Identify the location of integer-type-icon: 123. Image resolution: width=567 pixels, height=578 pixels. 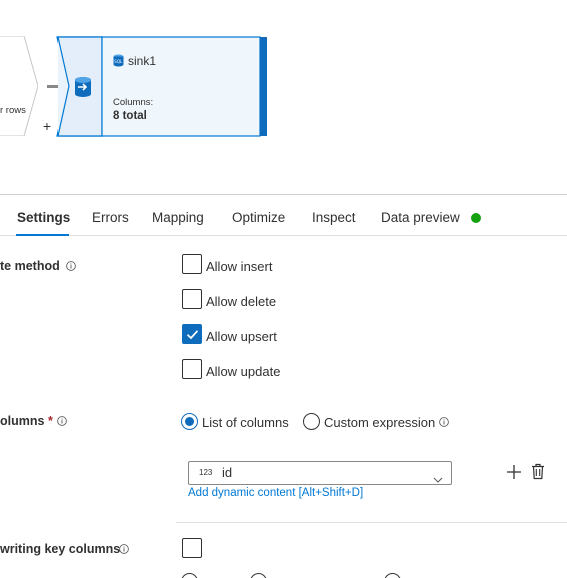
(206, 472).